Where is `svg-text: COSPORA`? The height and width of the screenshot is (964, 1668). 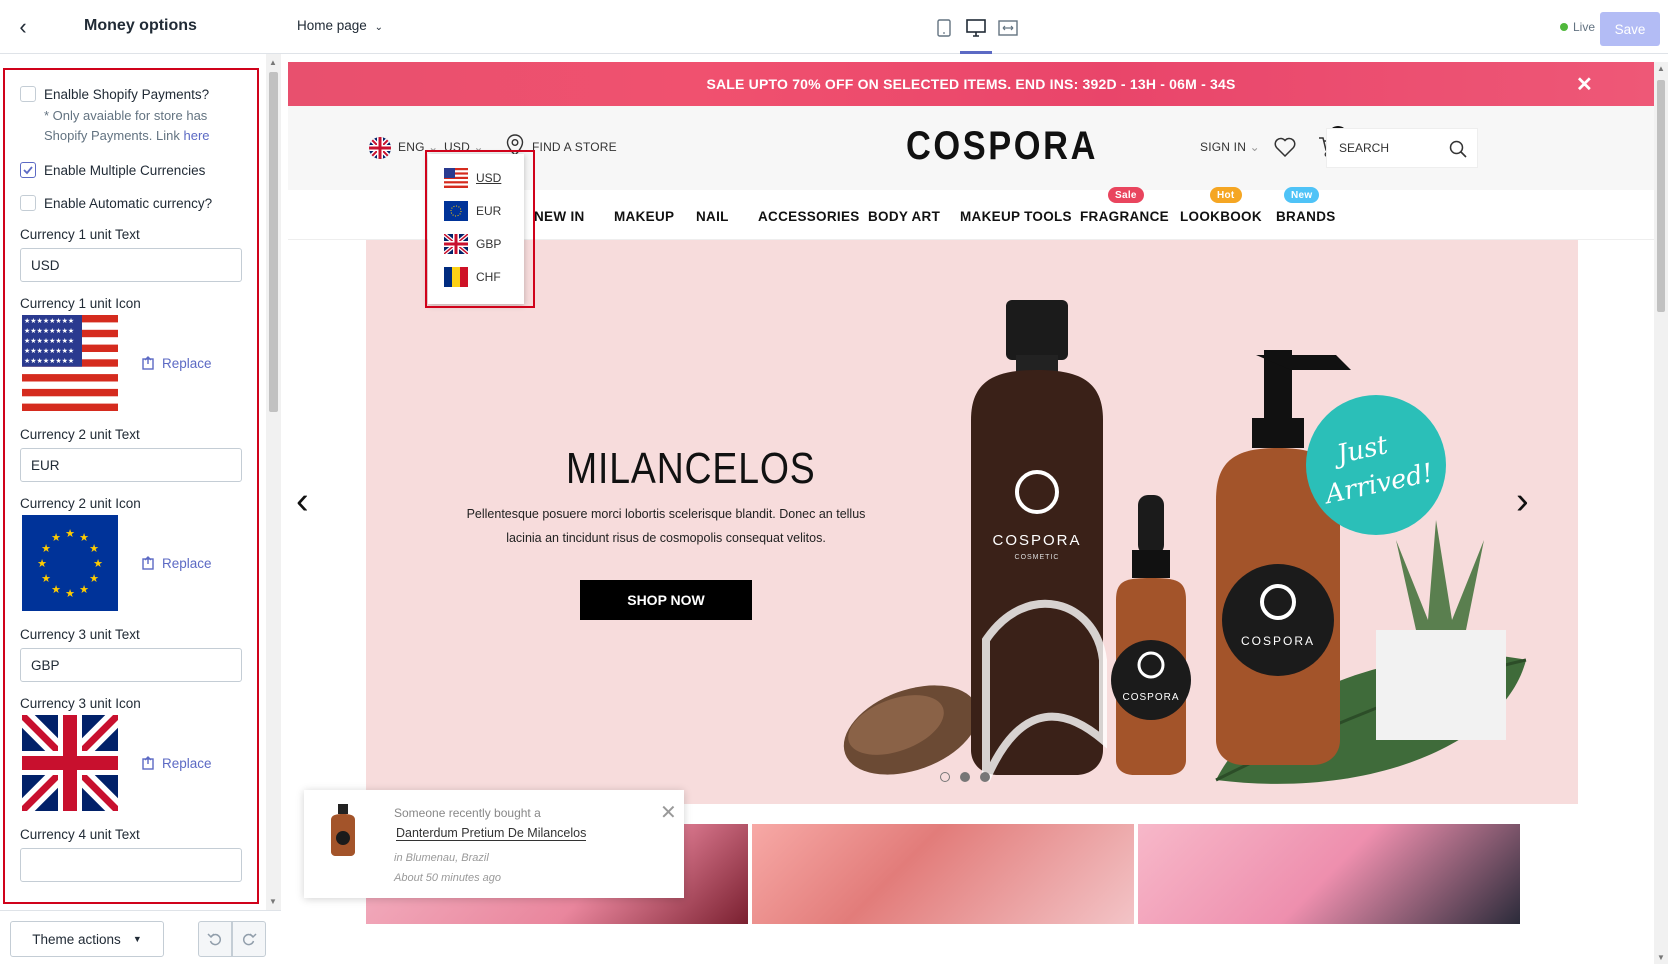 svg-text: COSPORA is located at coordinates (1150, 697).